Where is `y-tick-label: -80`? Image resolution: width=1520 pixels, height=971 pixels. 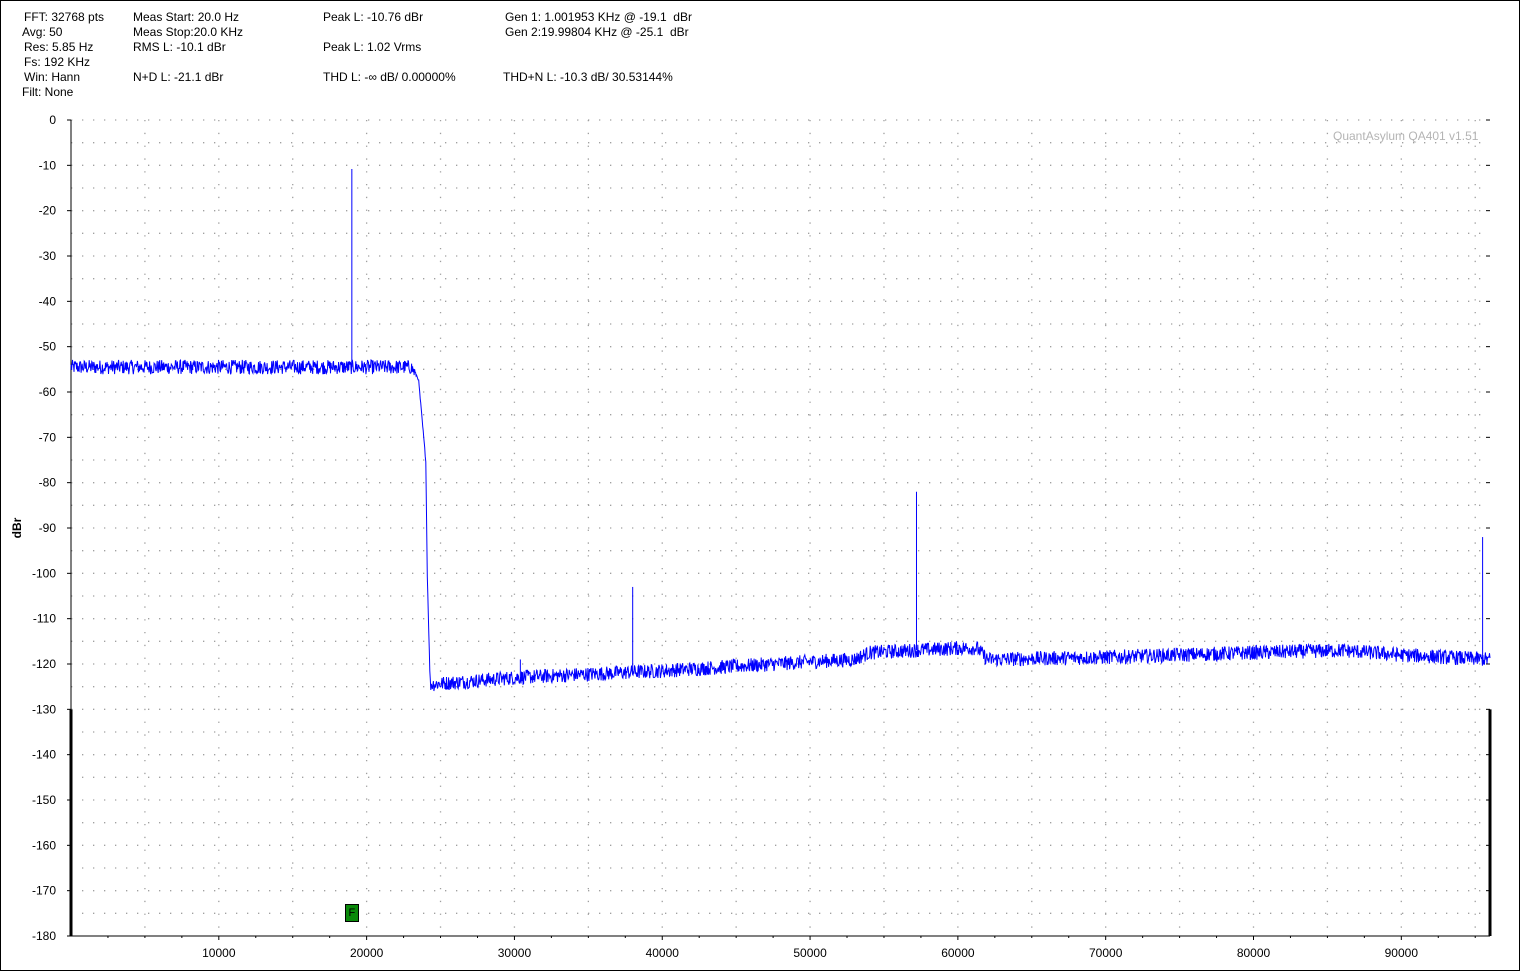
y-tick-label: -80 is located at coordinates (48, 483).